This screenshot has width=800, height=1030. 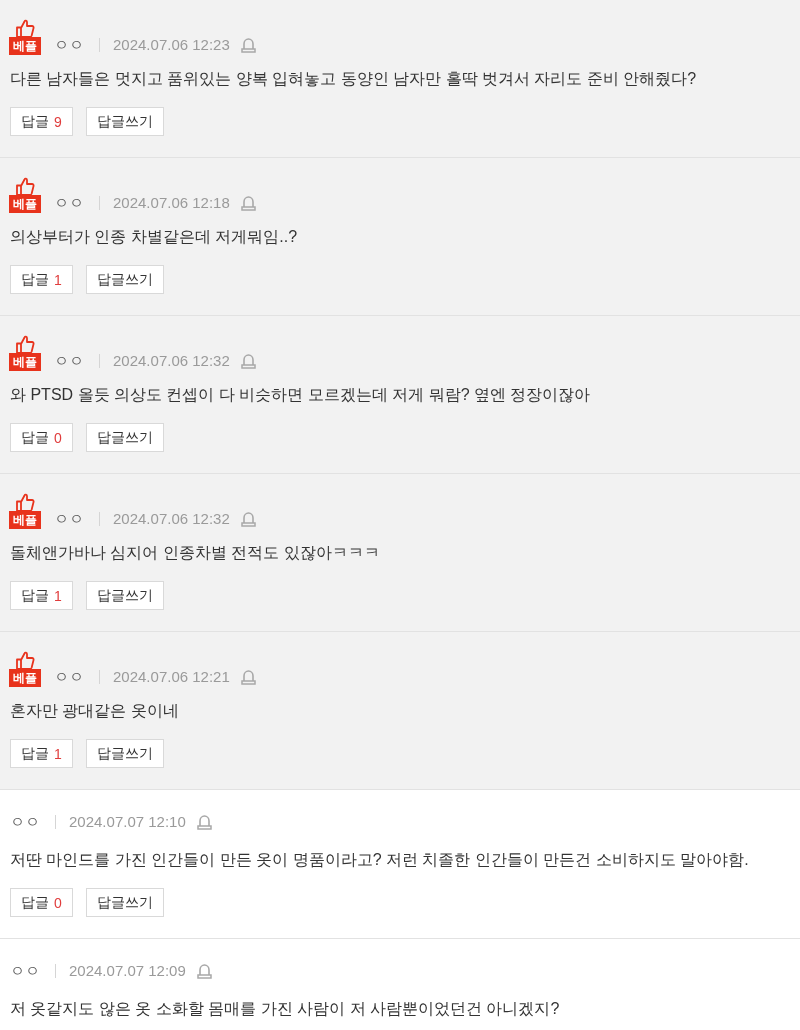 I want to click on comment-text: 의상부터가 인종 차별같은데 저게뭐임..?, so click(x=154, y=237).